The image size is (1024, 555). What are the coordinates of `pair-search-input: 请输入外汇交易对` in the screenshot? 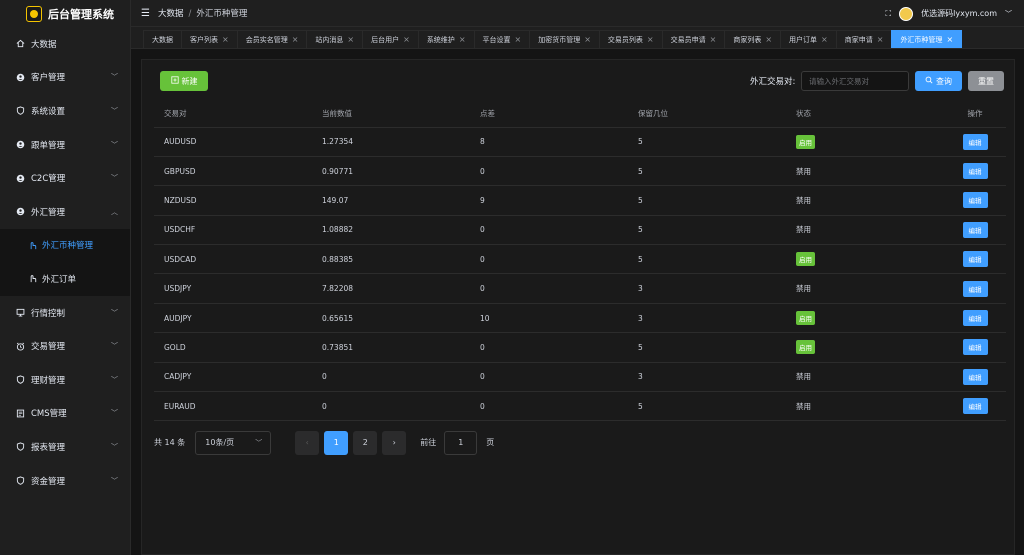 It's located at (855, 81).